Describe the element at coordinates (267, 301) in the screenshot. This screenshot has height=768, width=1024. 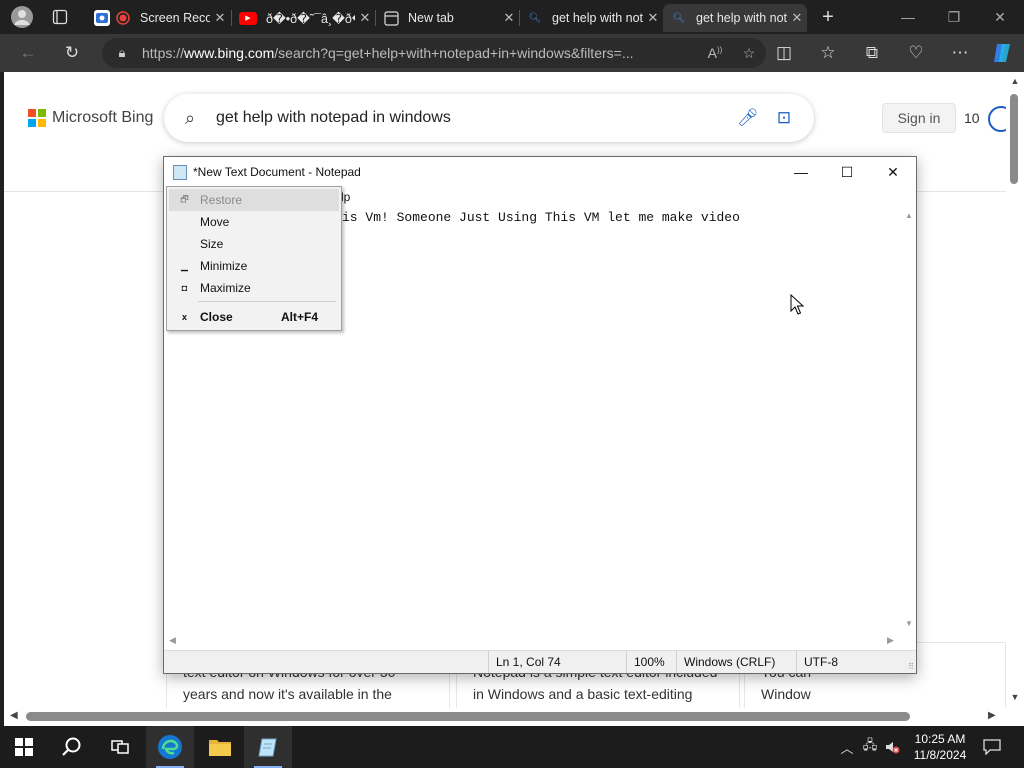
I see `menu-separator` at that location.